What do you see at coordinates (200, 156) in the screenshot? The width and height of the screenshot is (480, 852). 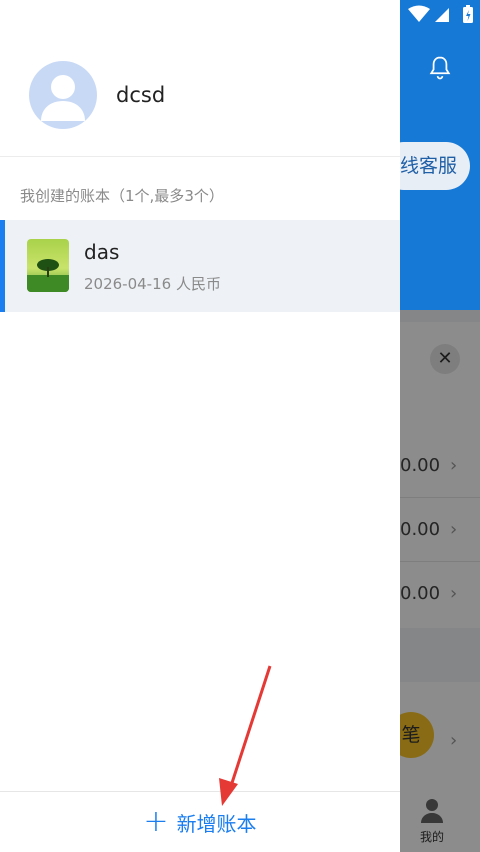 I see `divider` at bounding box center [200, 156].